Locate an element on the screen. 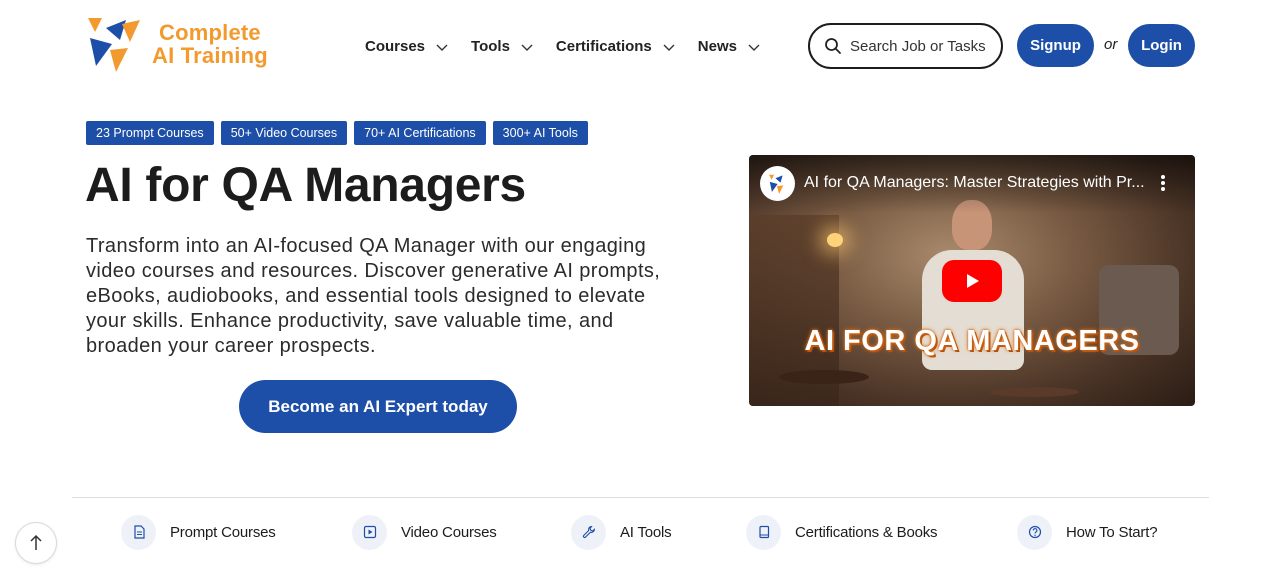 This screenshot has height=579, width=1280. brand-line-1: Complete is located at coordinates (210, 32).